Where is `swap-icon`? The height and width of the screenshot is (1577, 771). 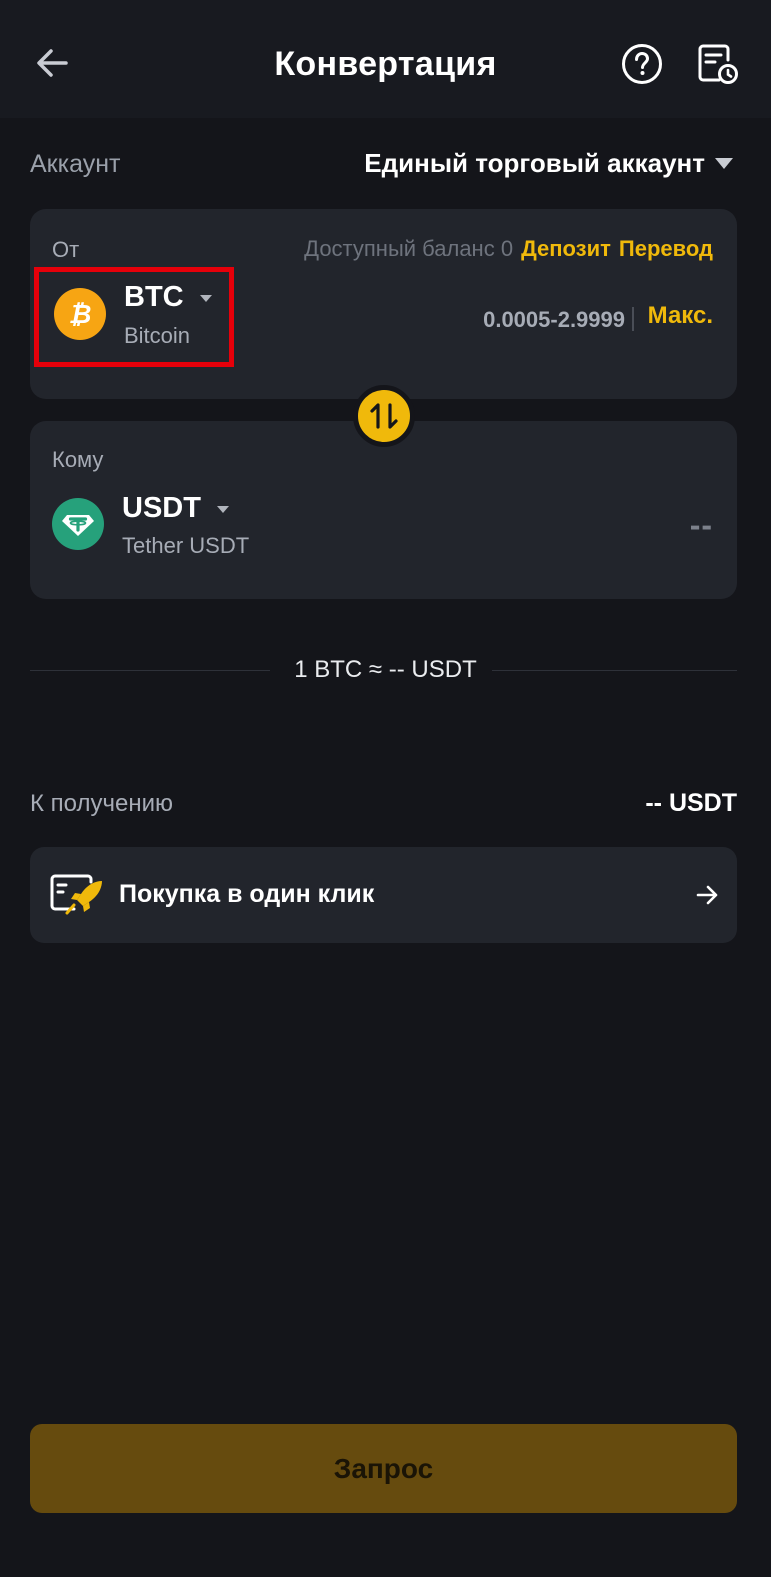
swap-icon is located at coordinates (384, 416).